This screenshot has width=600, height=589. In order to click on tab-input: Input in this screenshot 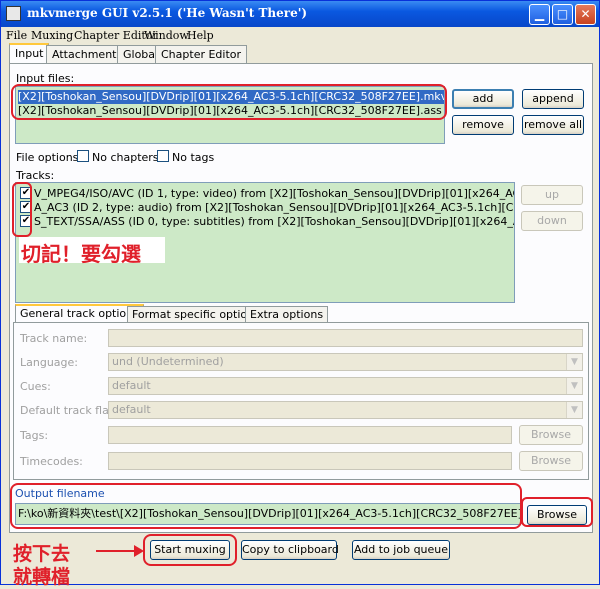, I will do `click(29, 54)`.